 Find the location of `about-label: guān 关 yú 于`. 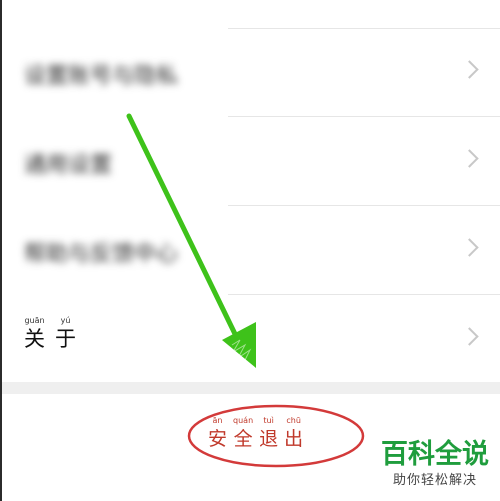

about-label: guān 关 yú 于 is located at coordinates (50, 334).